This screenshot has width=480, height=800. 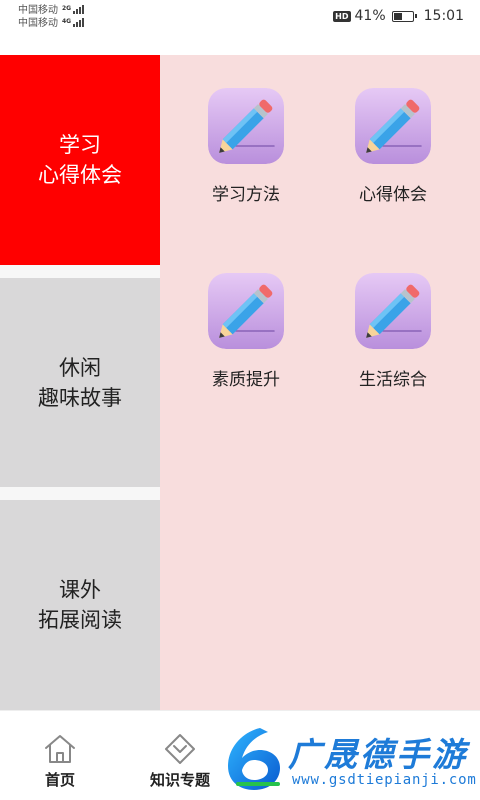 I want to click on hd-icon: HD, so click(x=342, y=16).